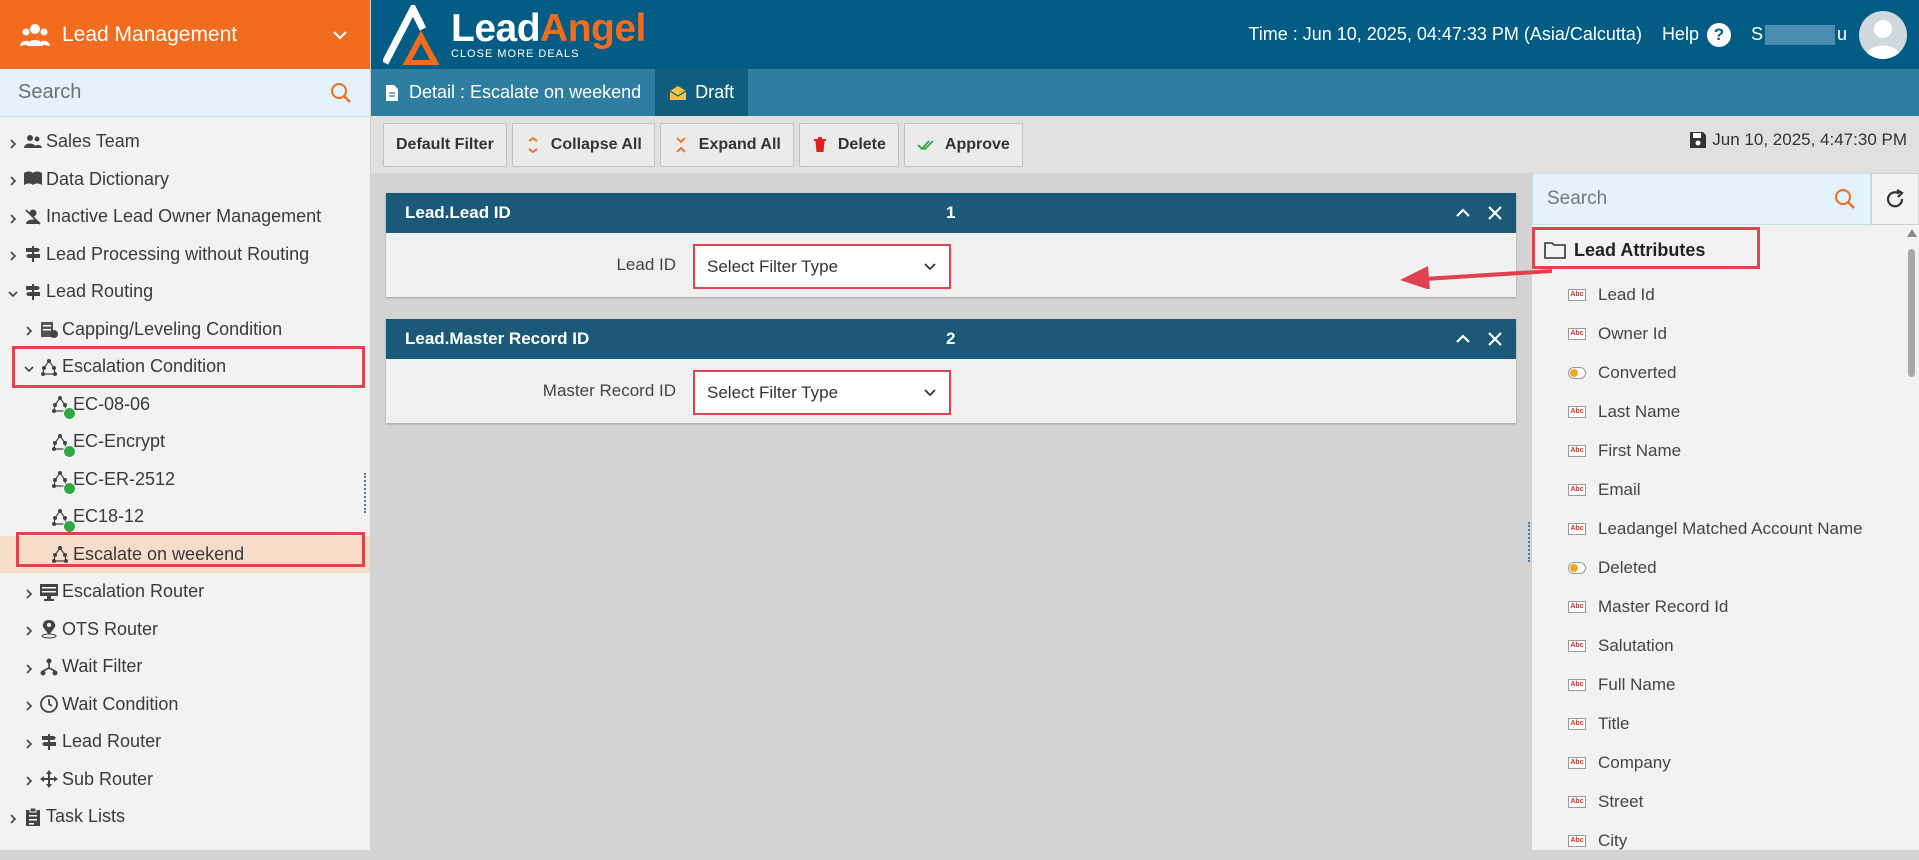  I want to click on attribute-item: Abc Company, so click(1725, 762).